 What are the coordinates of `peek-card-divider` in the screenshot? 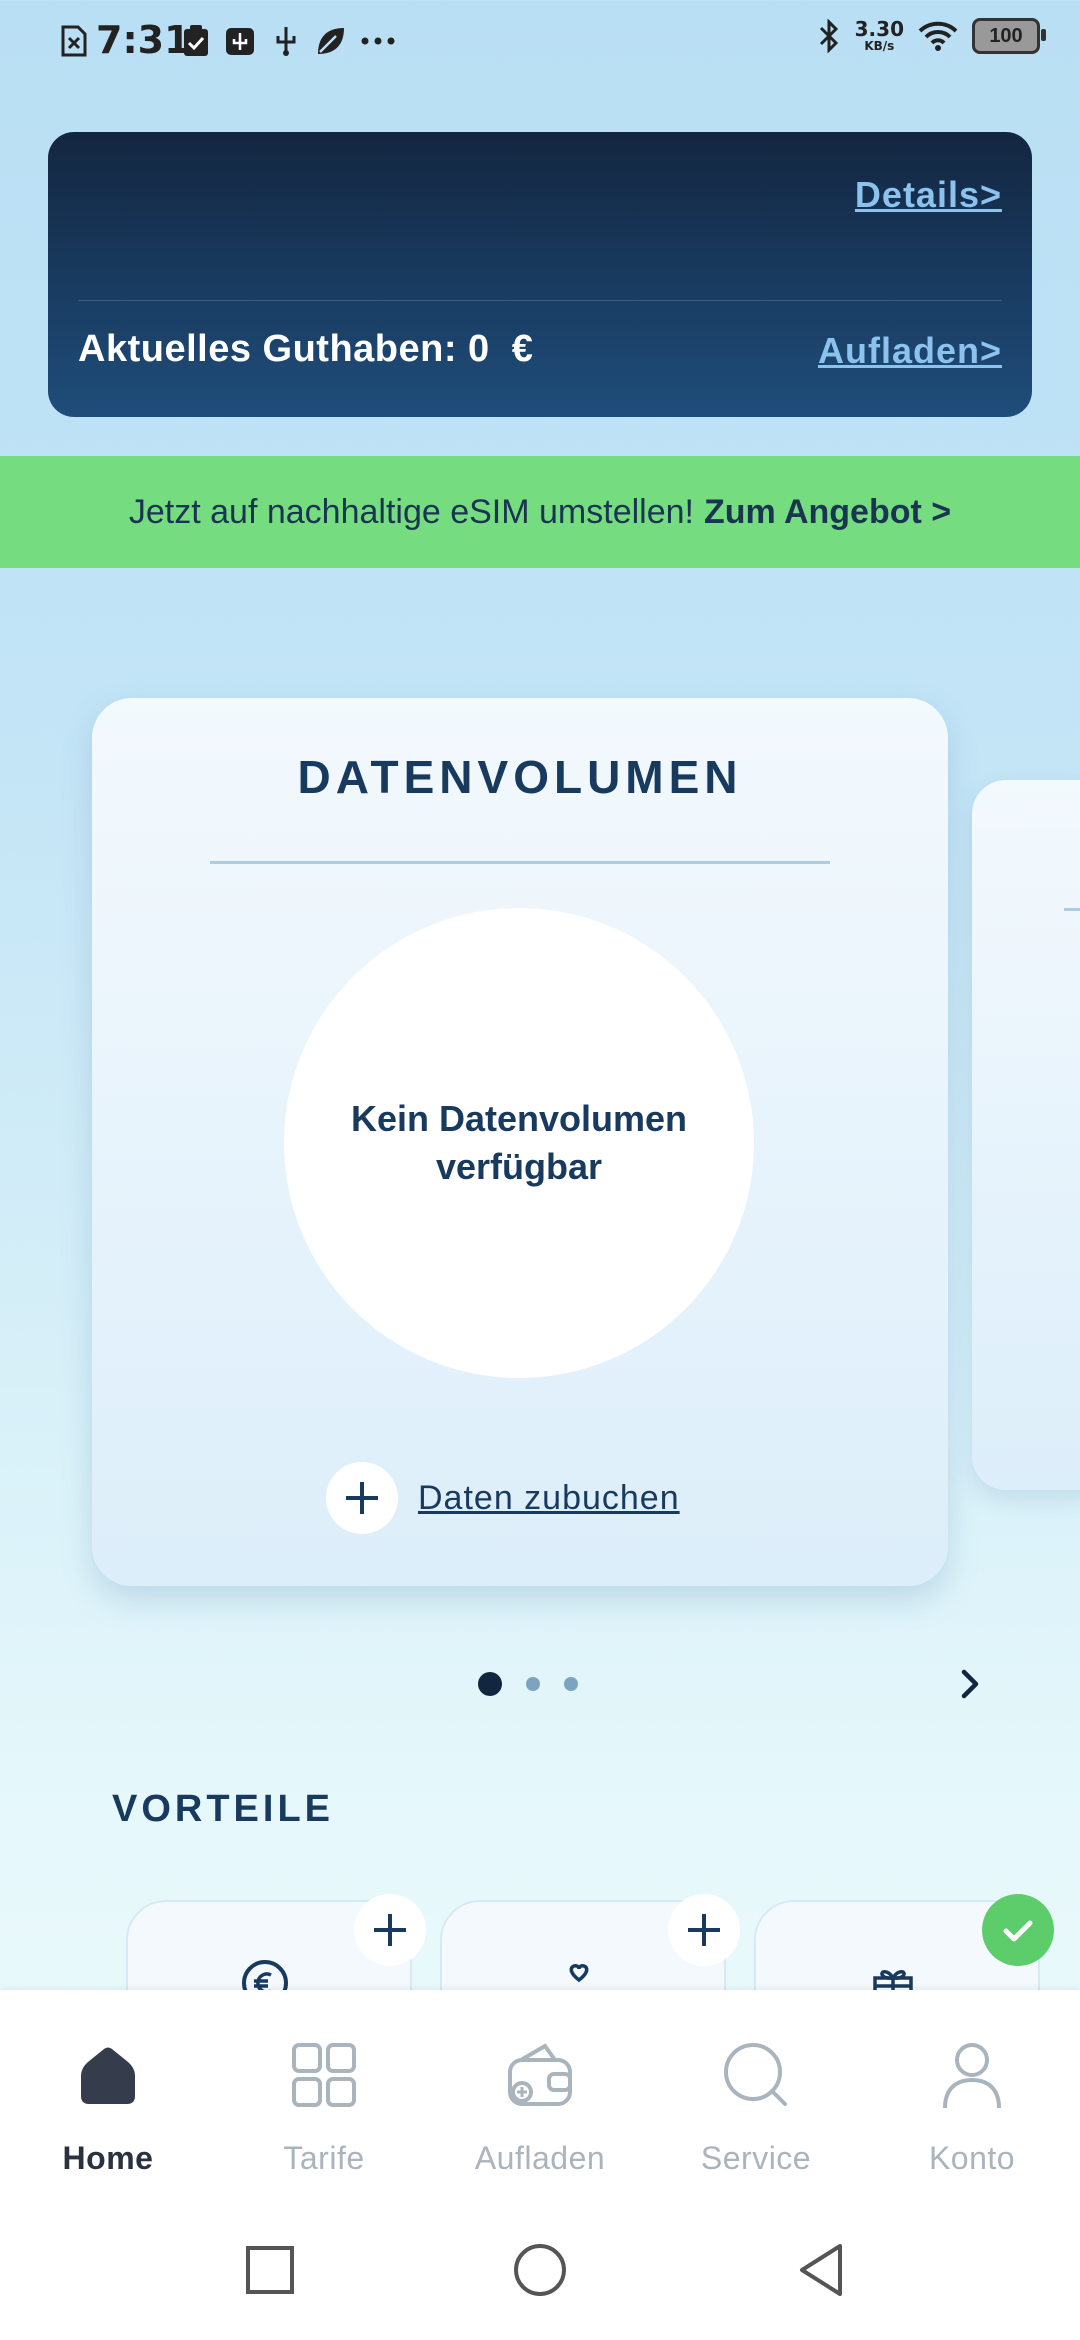 It's located at (1072, 909).